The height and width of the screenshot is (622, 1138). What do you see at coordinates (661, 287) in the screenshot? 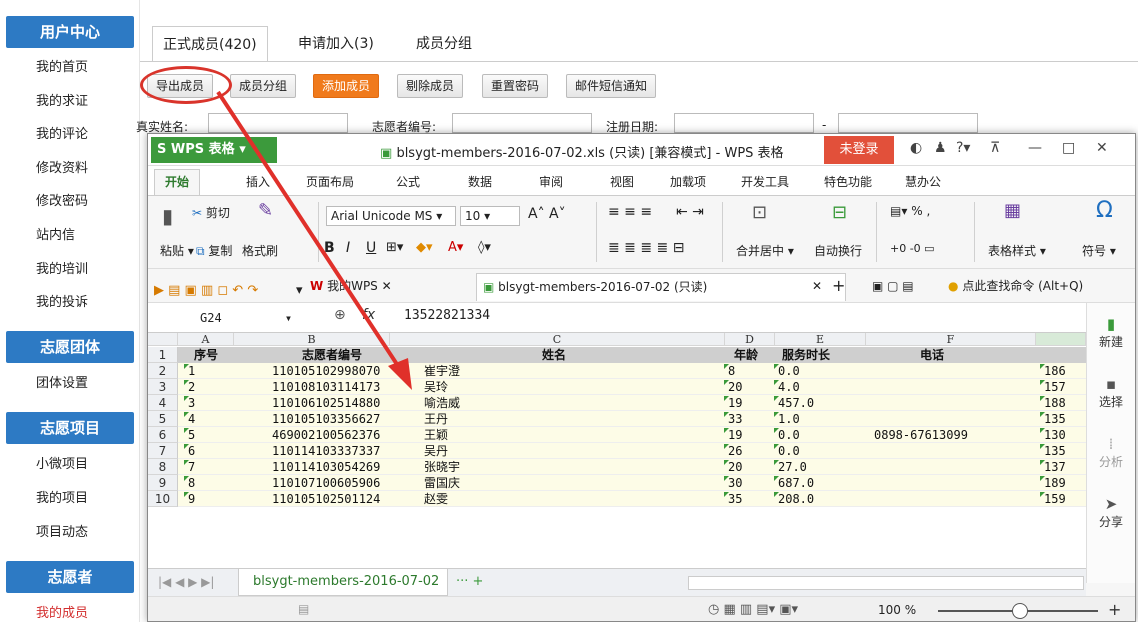
I see `doc-tab-active: ▣ blsygt-members-2016-07-02 (只读)` at bounding box center [661, 287].